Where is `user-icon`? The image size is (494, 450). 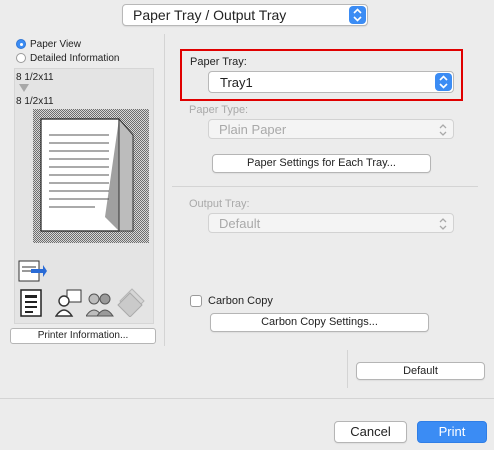
user-icon is located at coordinates (68, 303).